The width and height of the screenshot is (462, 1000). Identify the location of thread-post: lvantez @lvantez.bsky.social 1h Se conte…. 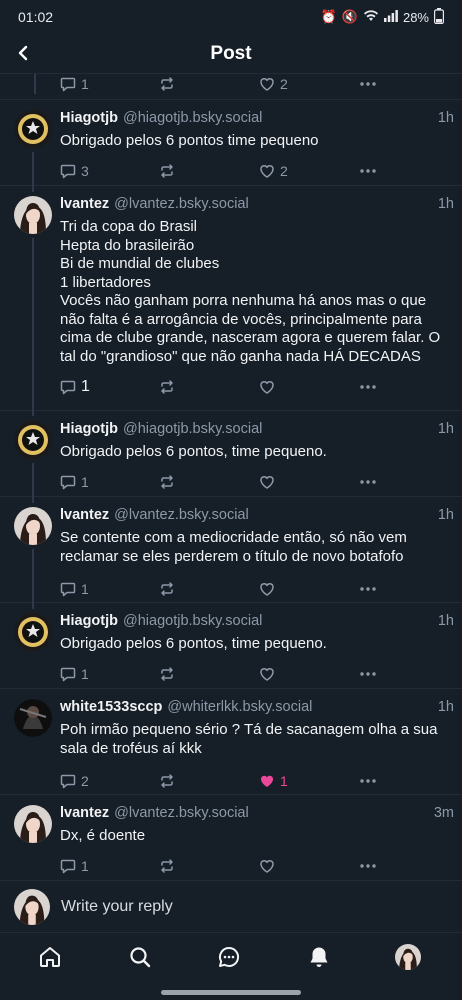
(231, 553).